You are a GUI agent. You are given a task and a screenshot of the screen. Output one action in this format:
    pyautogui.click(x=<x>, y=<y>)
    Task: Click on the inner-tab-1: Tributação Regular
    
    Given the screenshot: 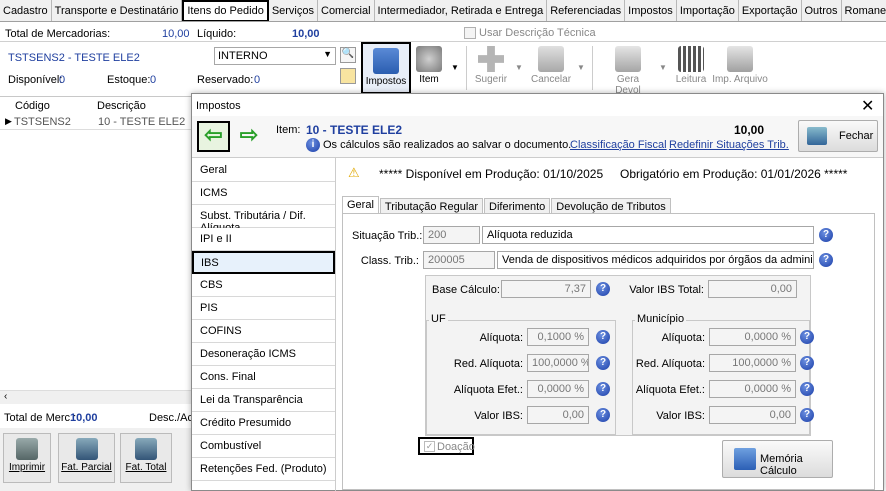 What is the action you would take?
    pyautogui.click(x=431, y=205)
    